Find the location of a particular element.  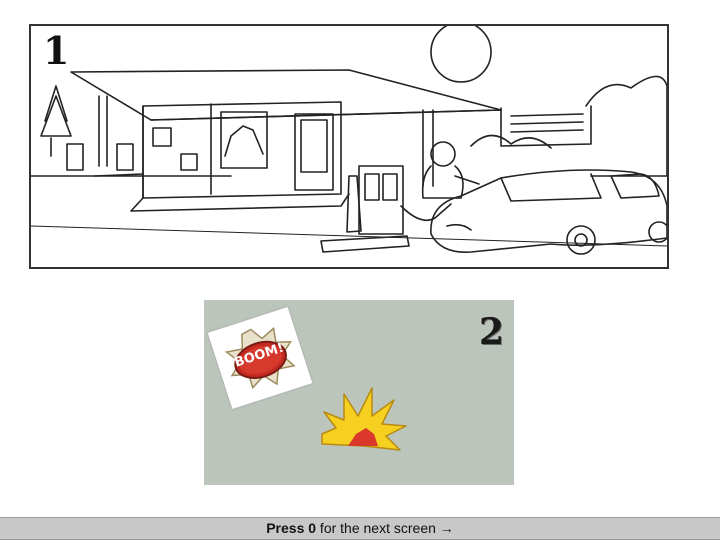

press-key-label: Press 0 is located at coordinates (291, 528).